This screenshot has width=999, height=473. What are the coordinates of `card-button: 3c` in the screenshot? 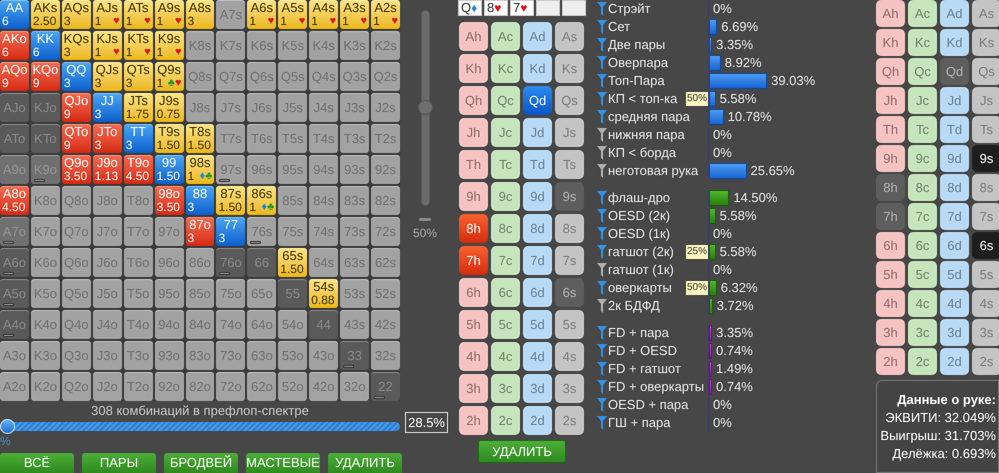 It's located at (505, 388).